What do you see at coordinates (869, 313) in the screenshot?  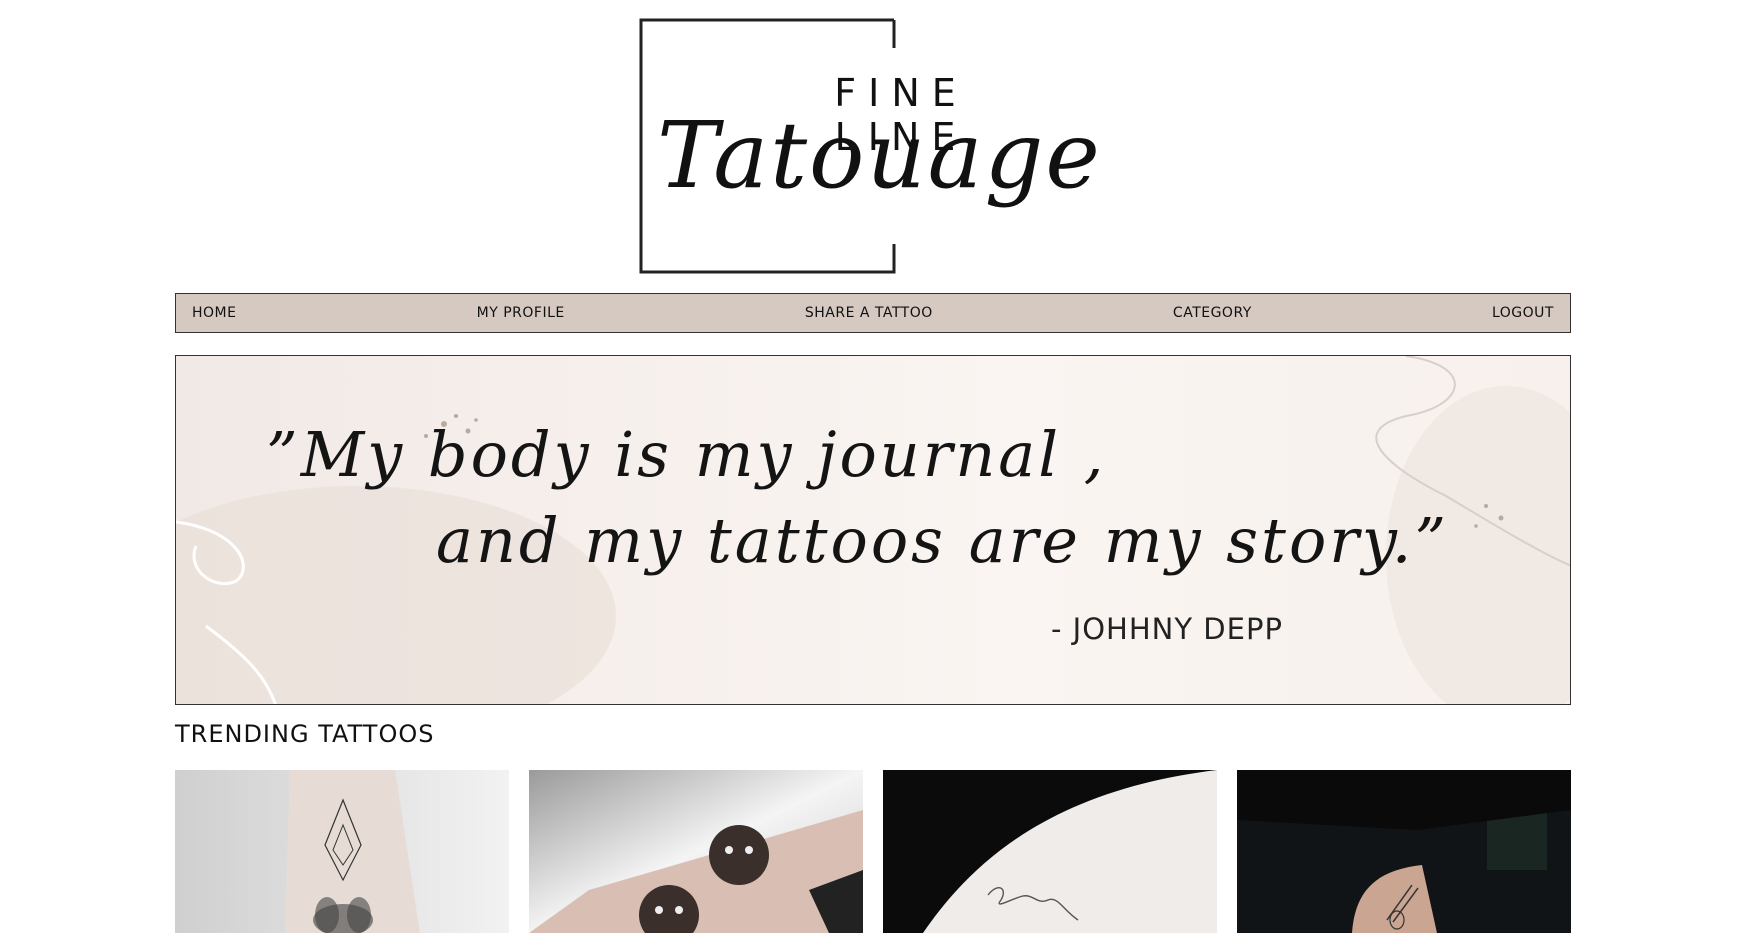 I see `nav-share-a-tattoo: SHARE A TATTOO` at bounding box center [869, 313].